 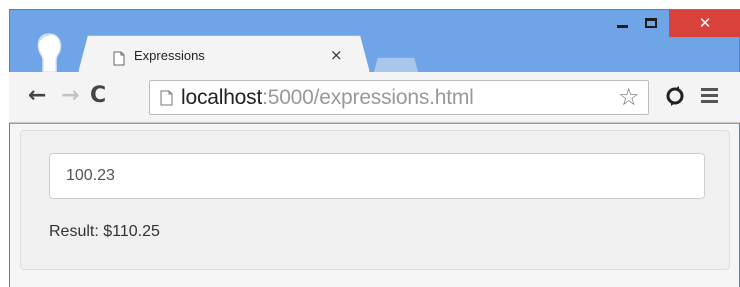 What do you see at coordinates (709, 97) in the screenshot?
I see `menu-icon` at bounding box center [709, 97].